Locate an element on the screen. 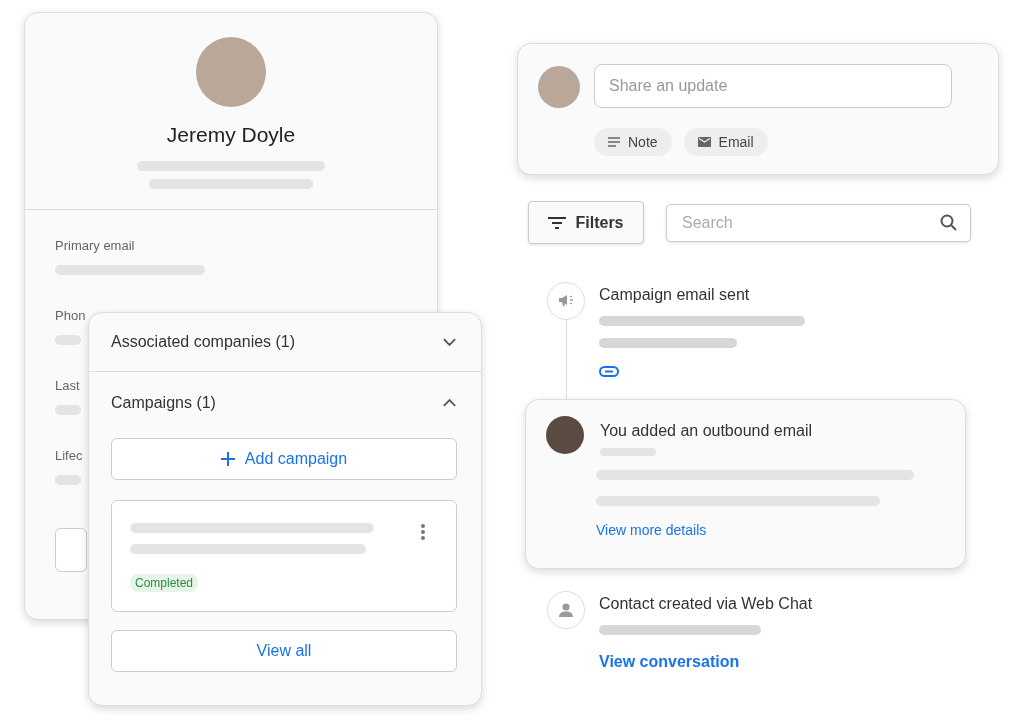  link-icon is located at coordinates (609, 371).